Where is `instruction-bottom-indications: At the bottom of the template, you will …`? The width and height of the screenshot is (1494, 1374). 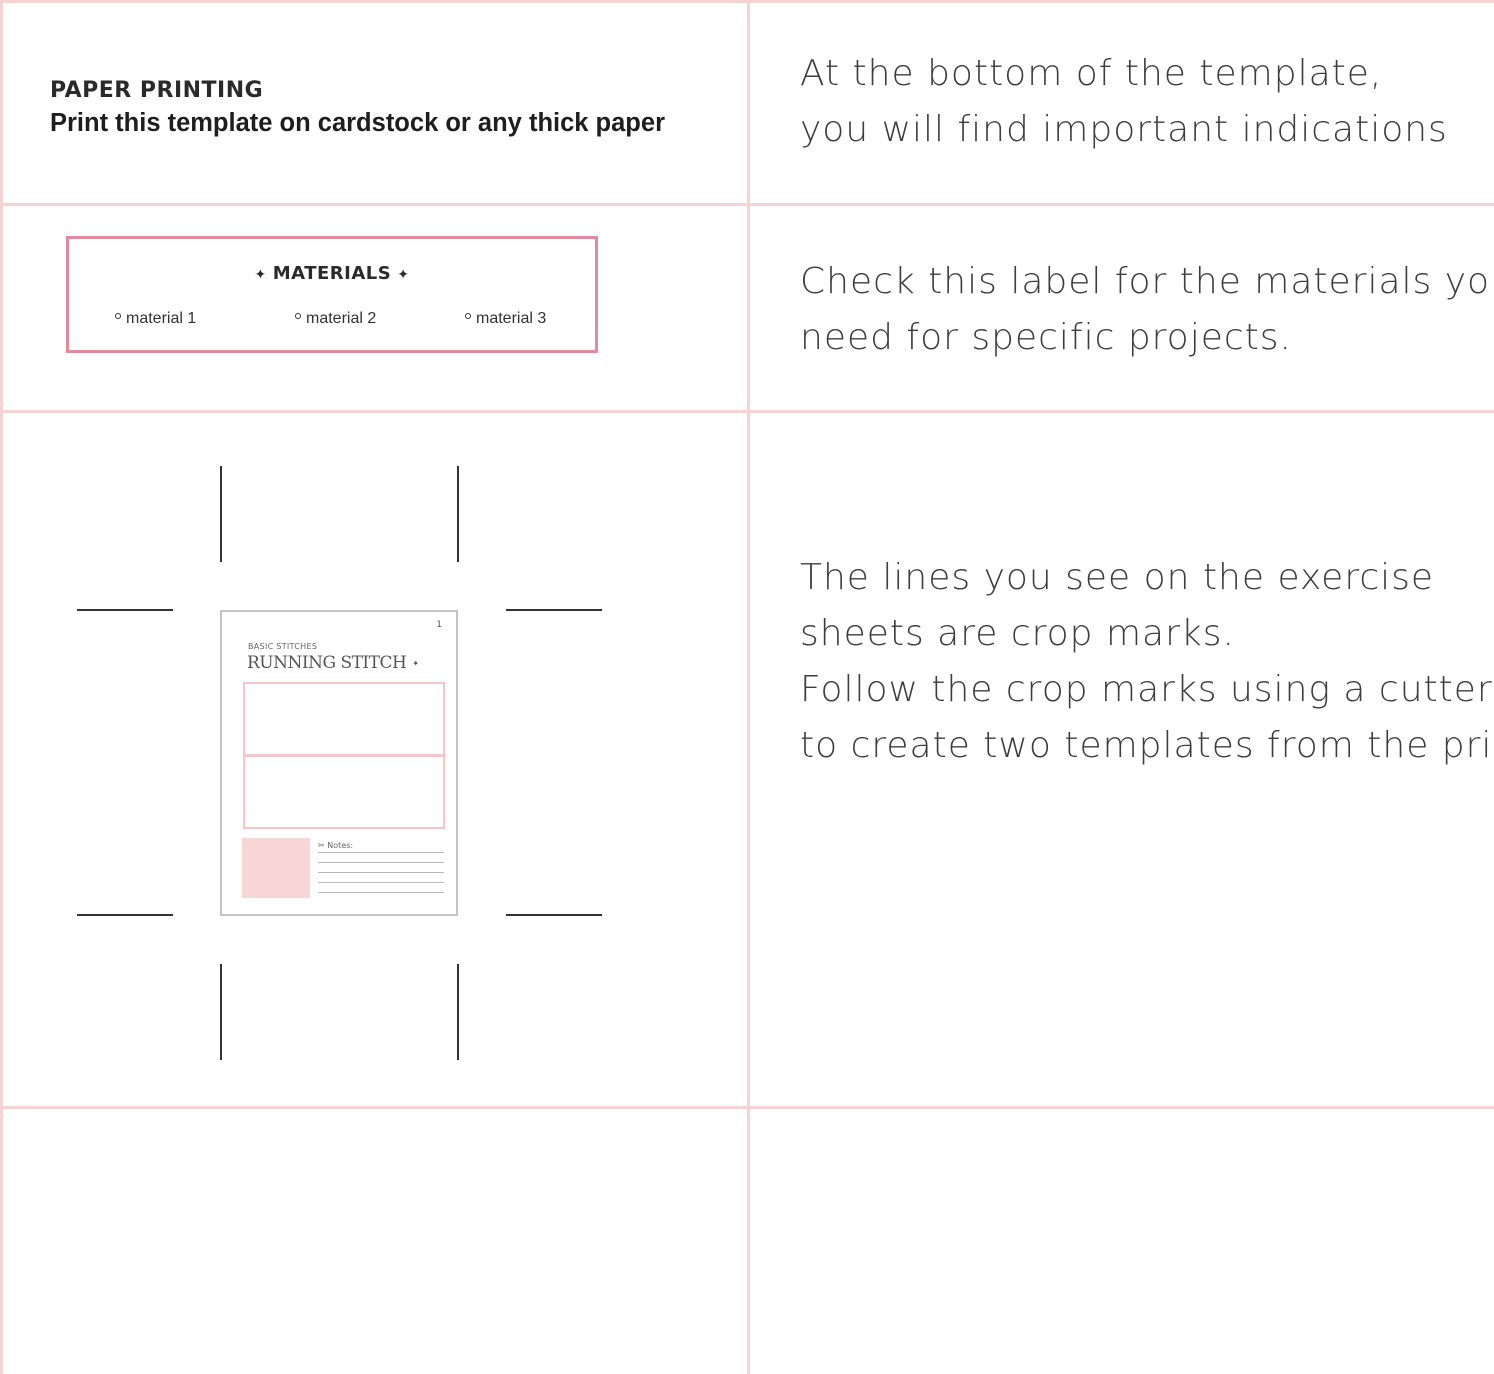
instruction-bottom-indications: At the bottom of the template, you will … is located at coordinates (1124, 102).